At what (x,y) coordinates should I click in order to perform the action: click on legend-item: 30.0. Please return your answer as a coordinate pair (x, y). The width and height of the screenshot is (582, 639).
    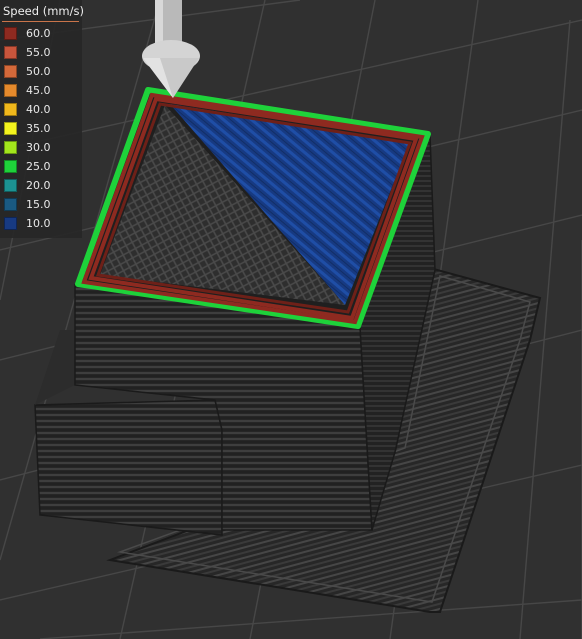
    Looking at the image, I should click on (41, 147).